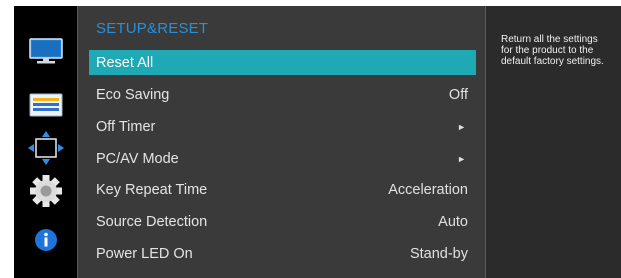  What do you see at coordinates (152, 221) in the screenshot?
I see `menu-item-label: Source Detection` at bounding box center [152, 221].